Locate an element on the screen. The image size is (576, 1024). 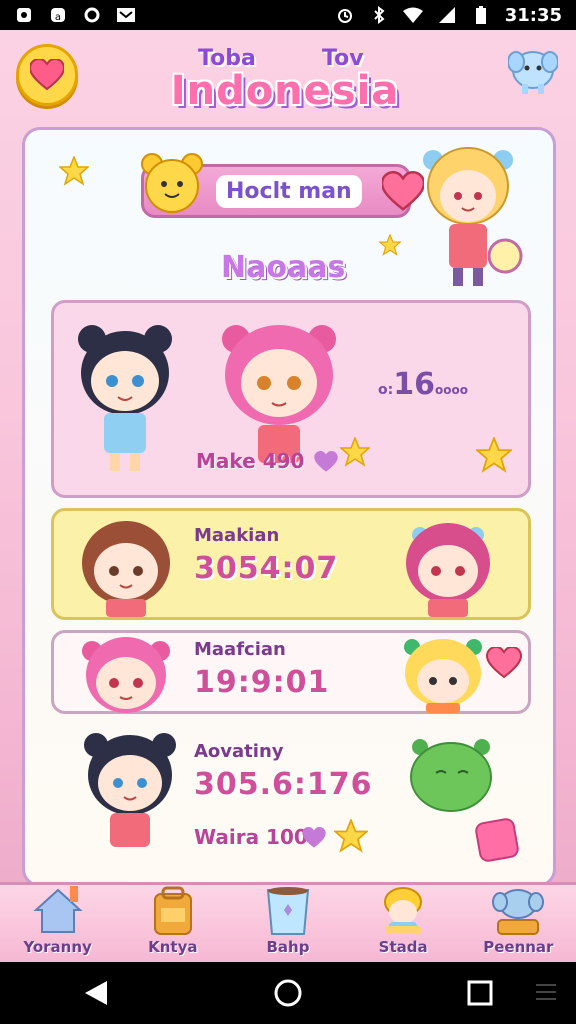
home-icon is located at coordinates (58, 909).